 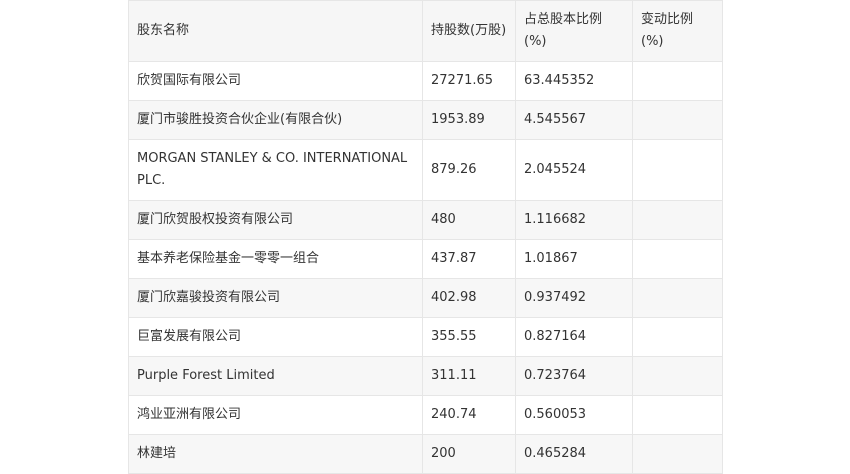 What do you see at coordinates (275, 220) in the screenshot?
I see `cell-name: 厦门欣贺股权投资有限公司` at bounding box center [275, 220].